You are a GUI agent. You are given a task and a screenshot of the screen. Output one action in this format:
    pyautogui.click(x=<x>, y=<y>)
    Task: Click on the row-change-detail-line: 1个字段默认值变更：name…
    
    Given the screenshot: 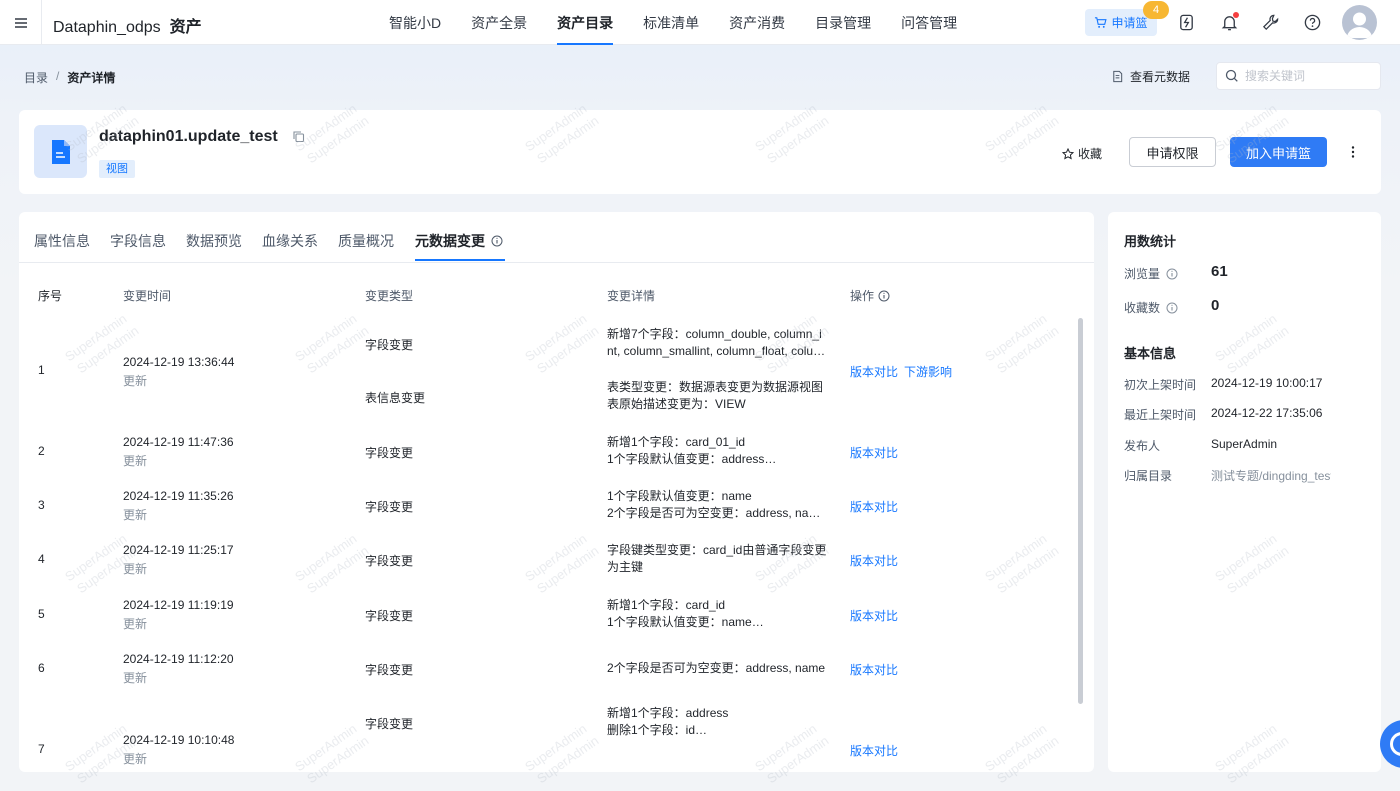 What is the action you would take?
    pyautogui.click(x=685, y=622)
    